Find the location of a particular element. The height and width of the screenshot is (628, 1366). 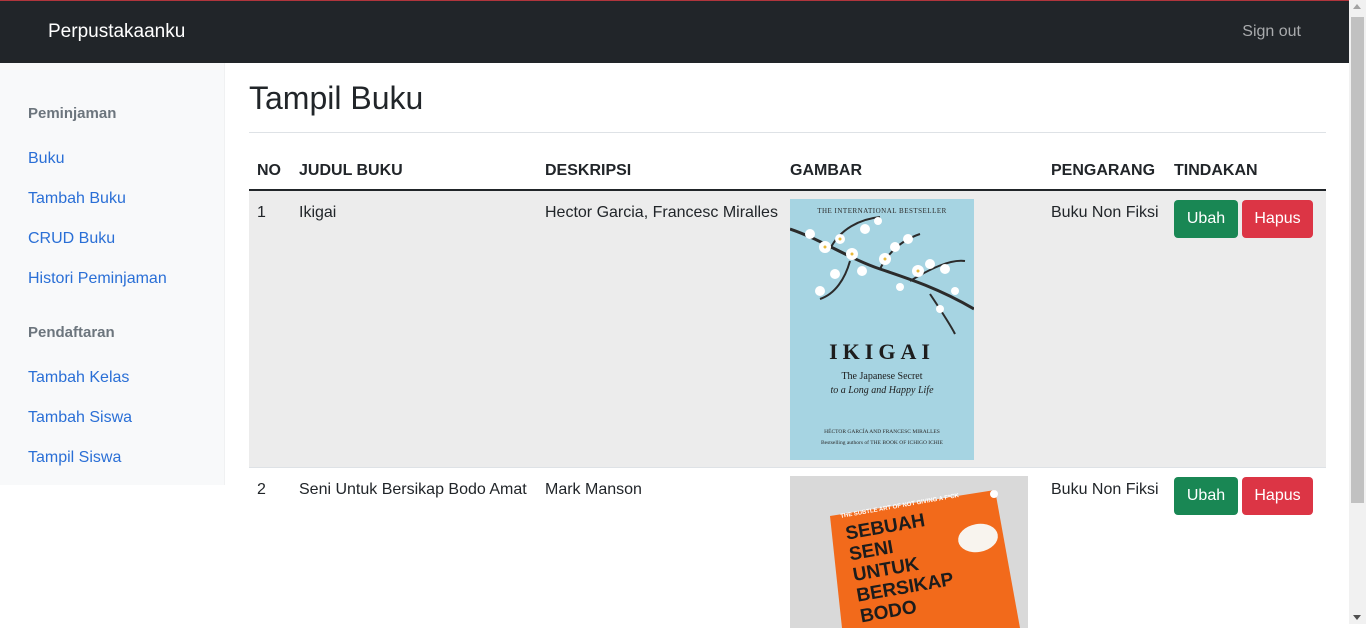

header-judul: JUDUL BUKU is located at coordinates (351, 170).